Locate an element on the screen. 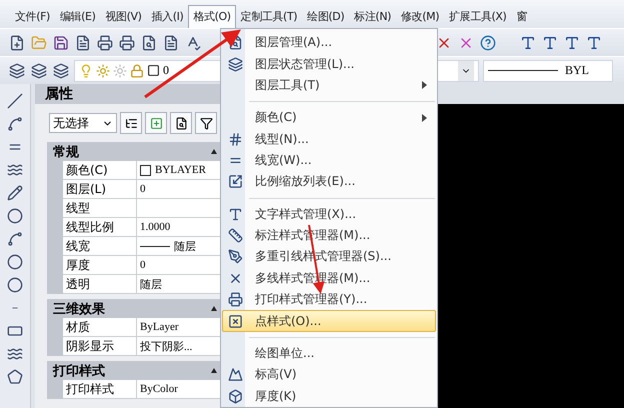 The height and width of the screenshot is (408, 624). property-value: 1.0000 is located at coordinates (179, 227).